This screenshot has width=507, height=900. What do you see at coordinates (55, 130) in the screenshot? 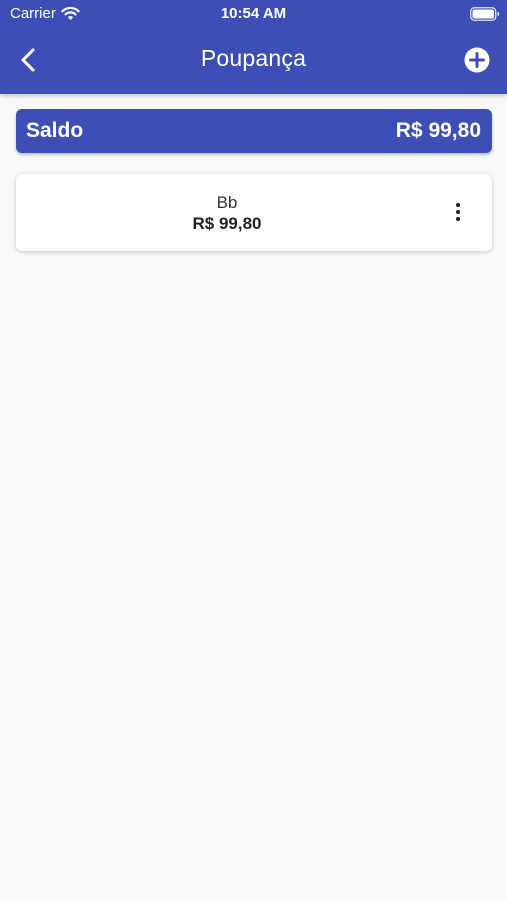
I see `balance-label: Saldo` at bounding box center [55, 130].